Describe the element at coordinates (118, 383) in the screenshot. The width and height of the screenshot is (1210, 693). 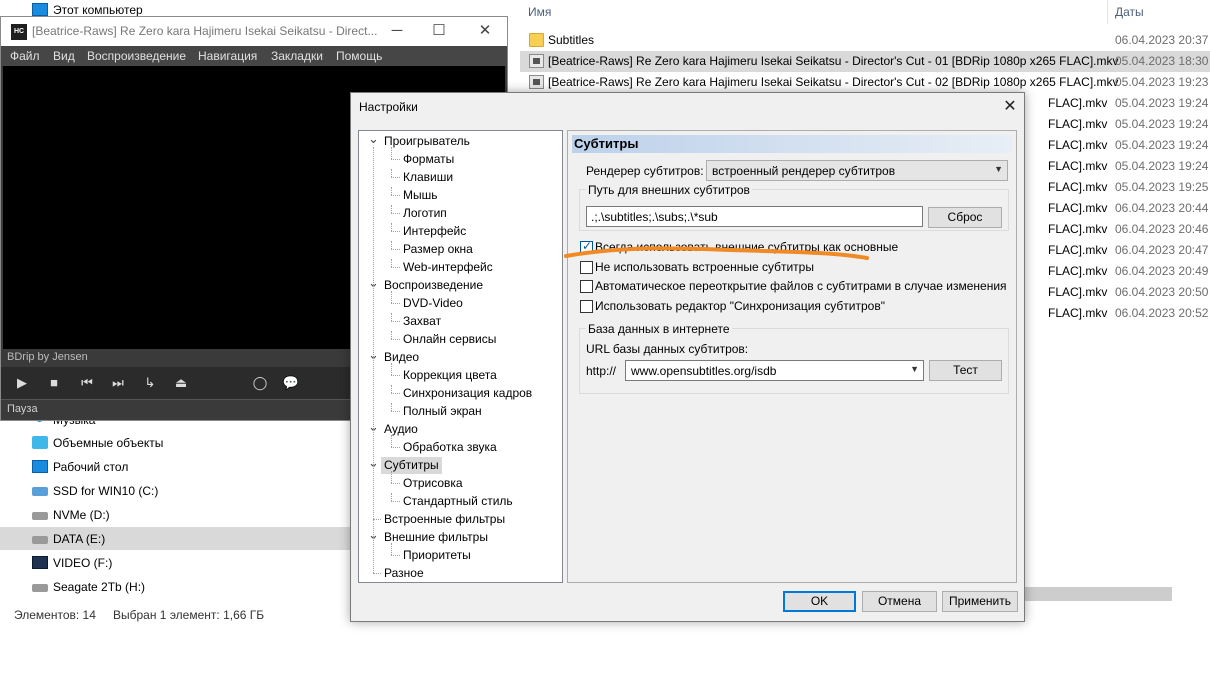
I see `next-icon: ⏭` at that location.